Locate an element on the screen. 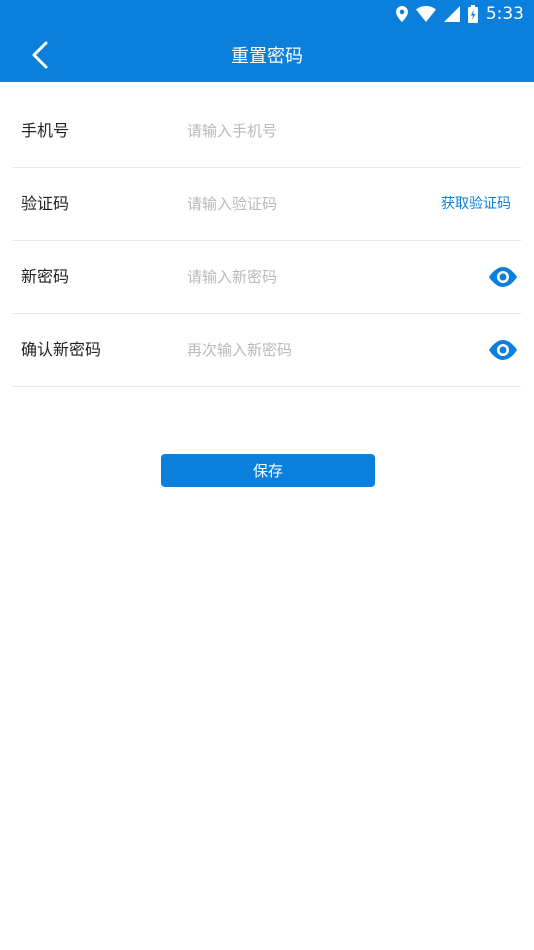 The image size is (534, 950). save-button: 保存 is located at coordinates (268, 470).